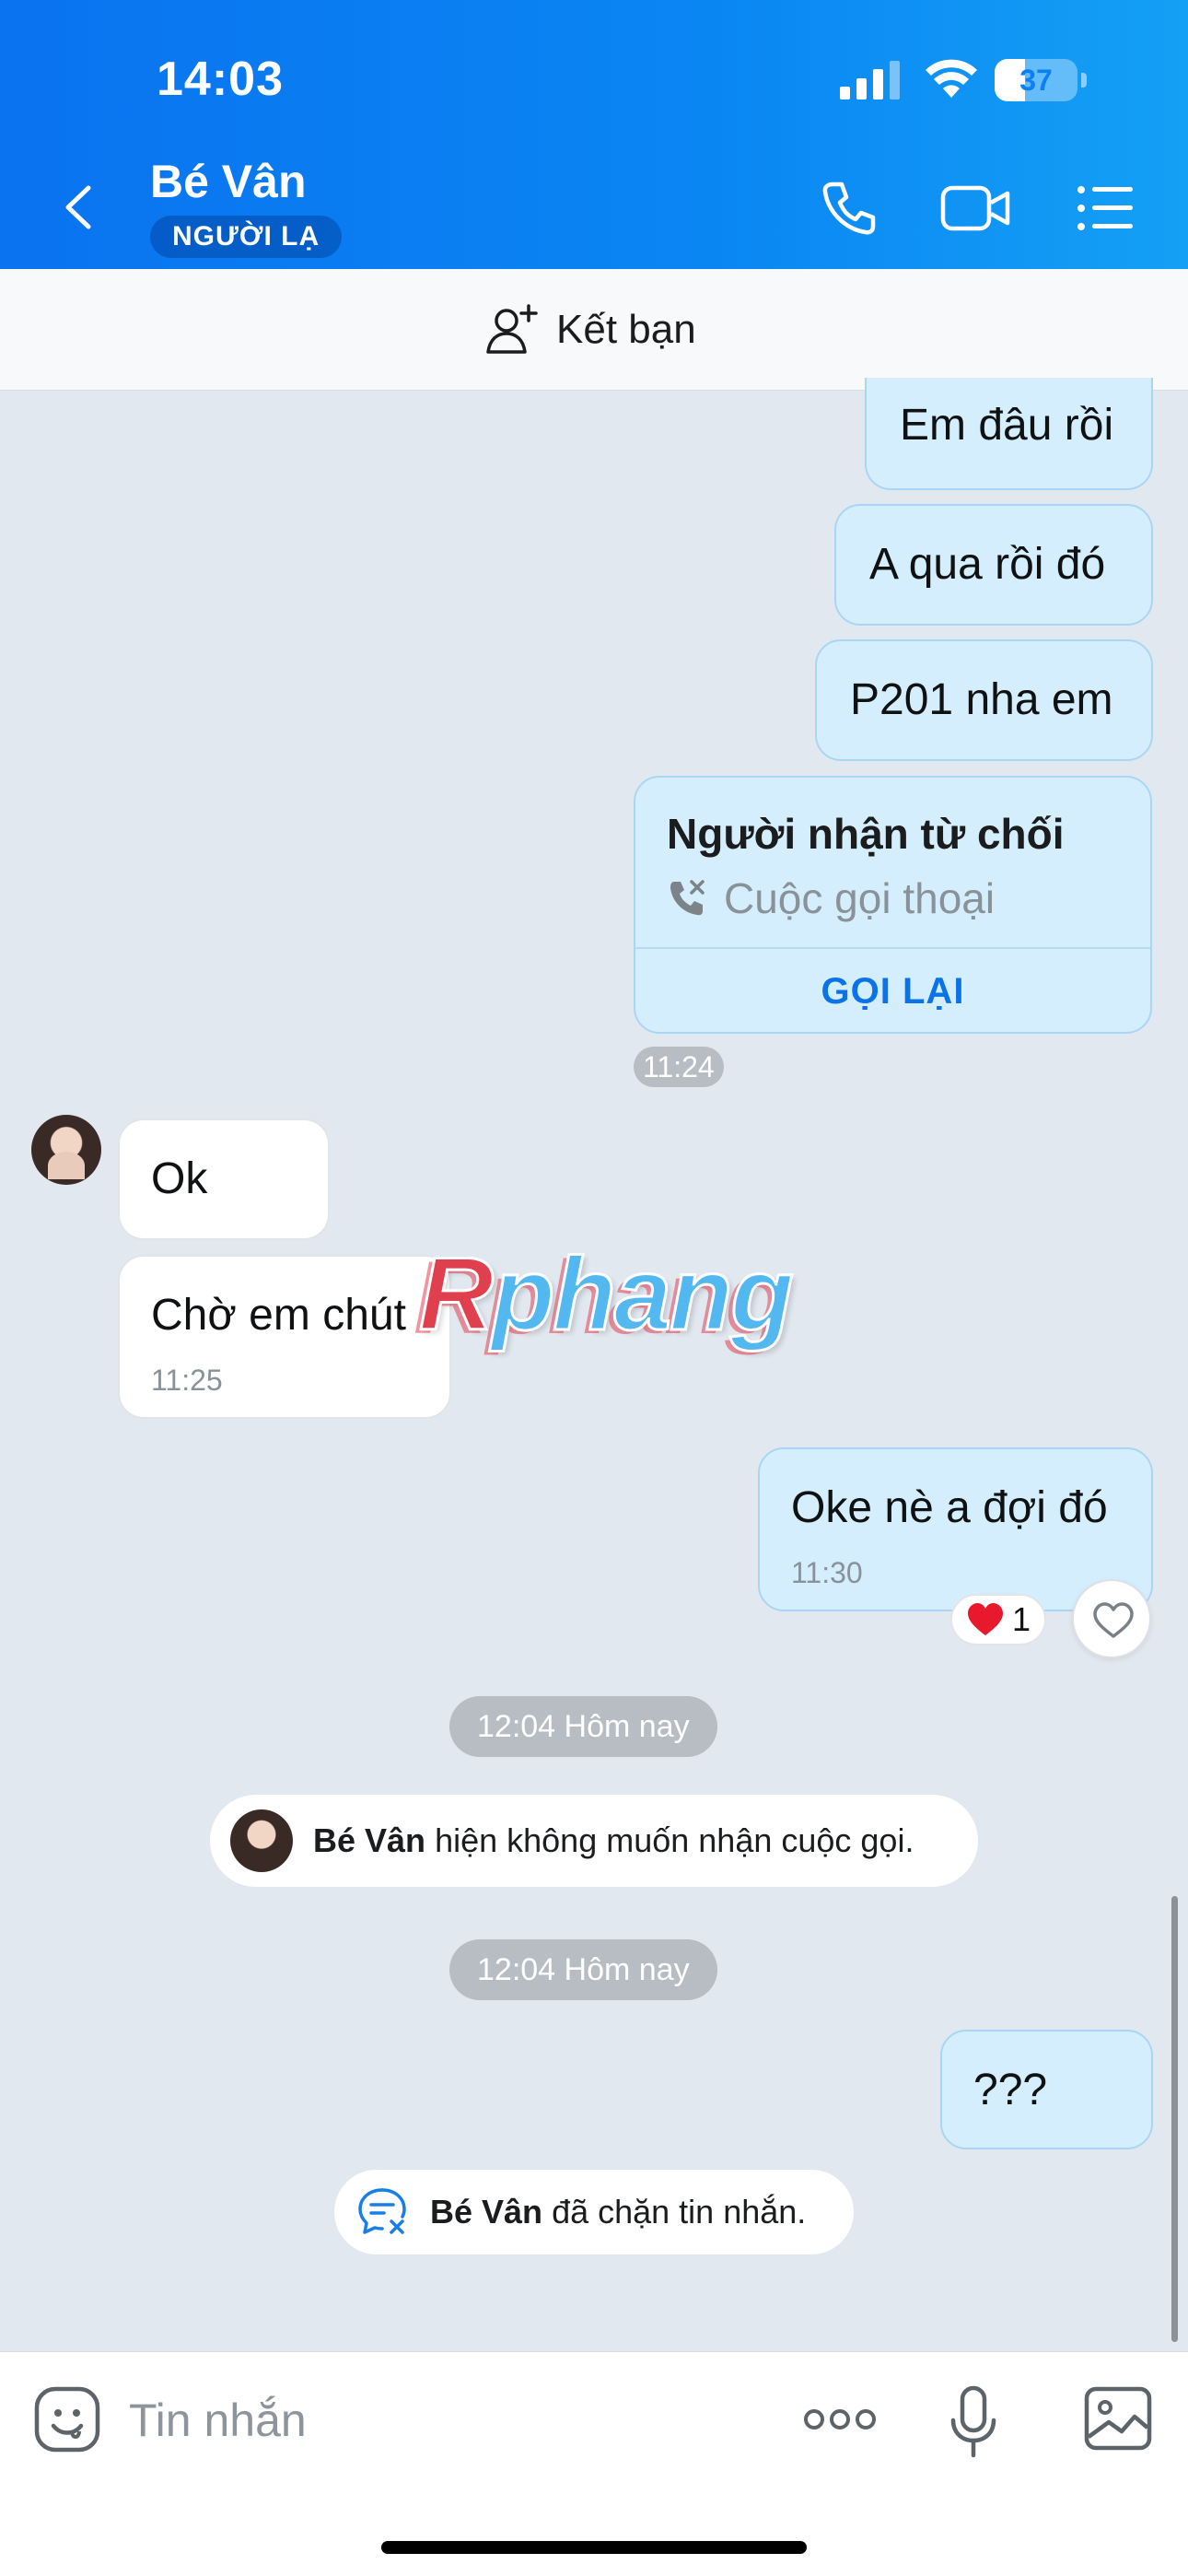 Image resolution: width=1188 pixels, height=2576 pixels. I want to click on wifi-icon, so click(951, 78).